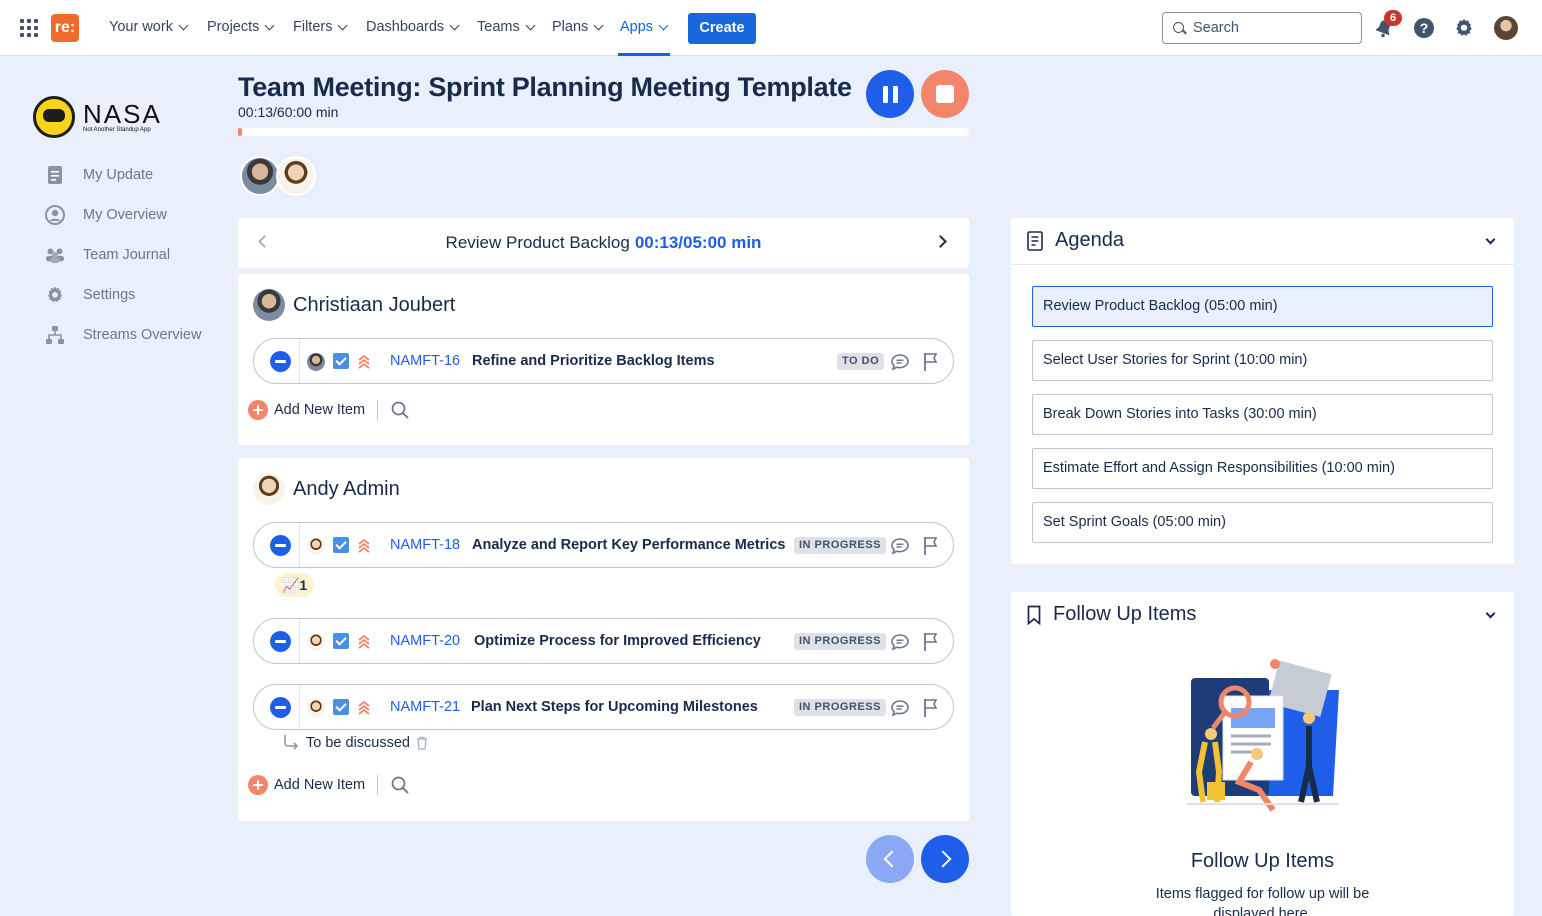  Describe the element at coordinates (940, 241) in the screenshot. I see `next-topic-icon` at that location.